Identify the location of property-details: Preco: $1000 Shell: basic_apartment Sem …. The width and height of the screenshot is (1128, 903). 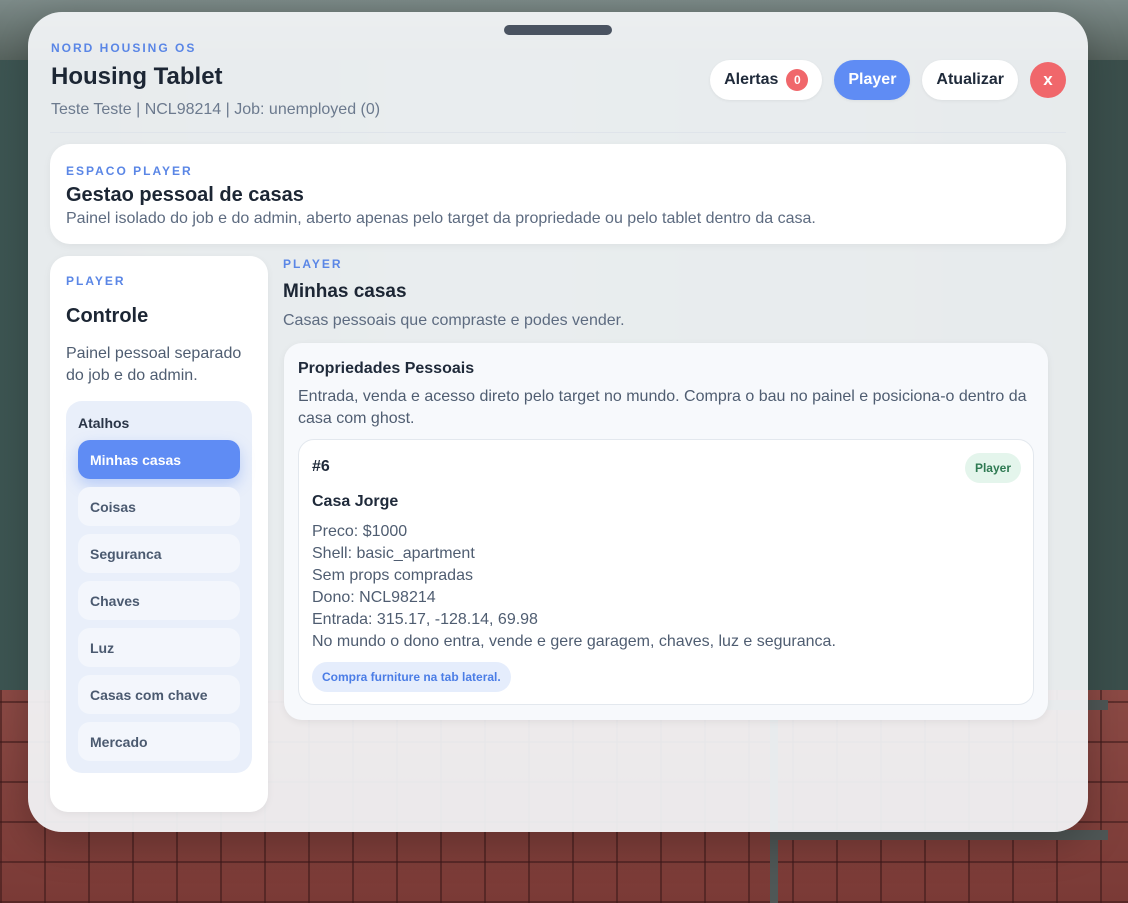
(574, 587).